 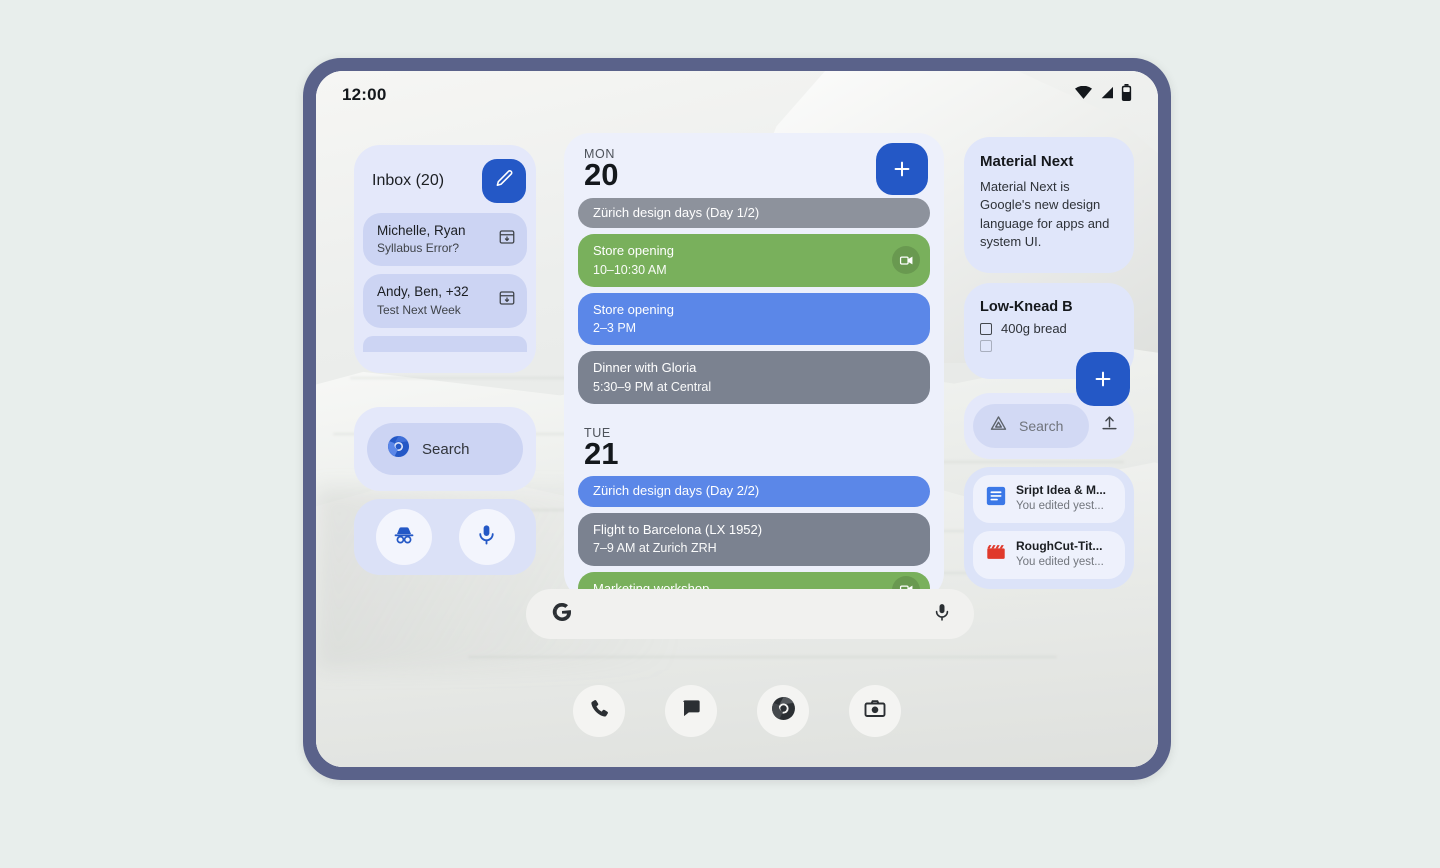 I want to click on incognito-button, so click(x=403, y=537).